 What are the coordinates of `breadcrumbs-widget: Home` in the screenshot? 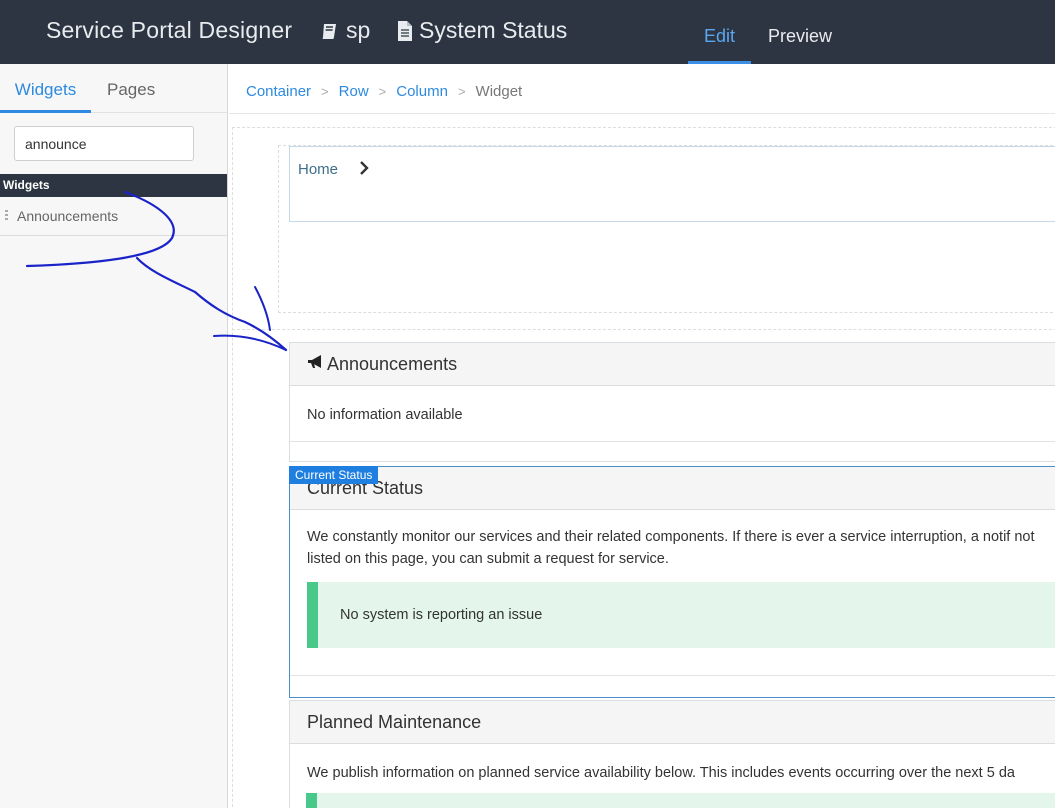 It's located at (672, 184).